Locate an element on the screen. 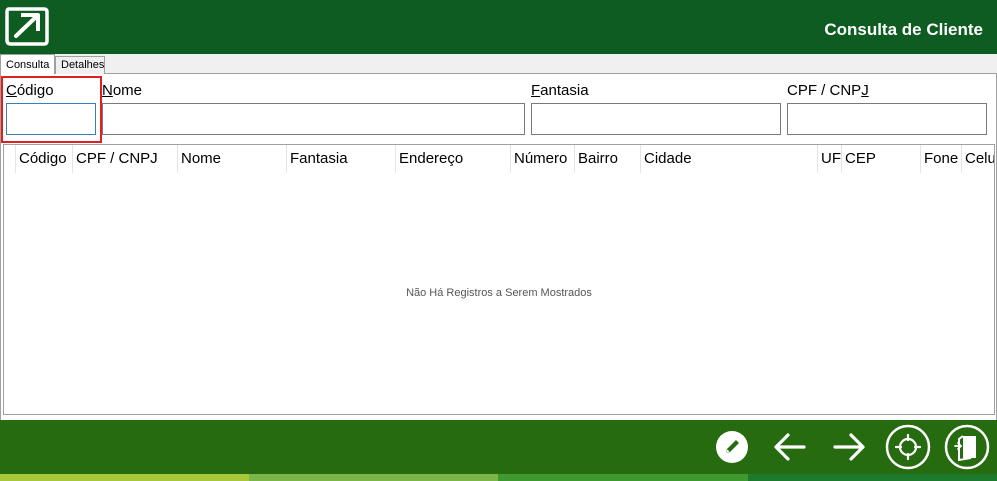 This screenshot has width=997, height=481. arrow-right-icon is located at coordinates (849, 447).